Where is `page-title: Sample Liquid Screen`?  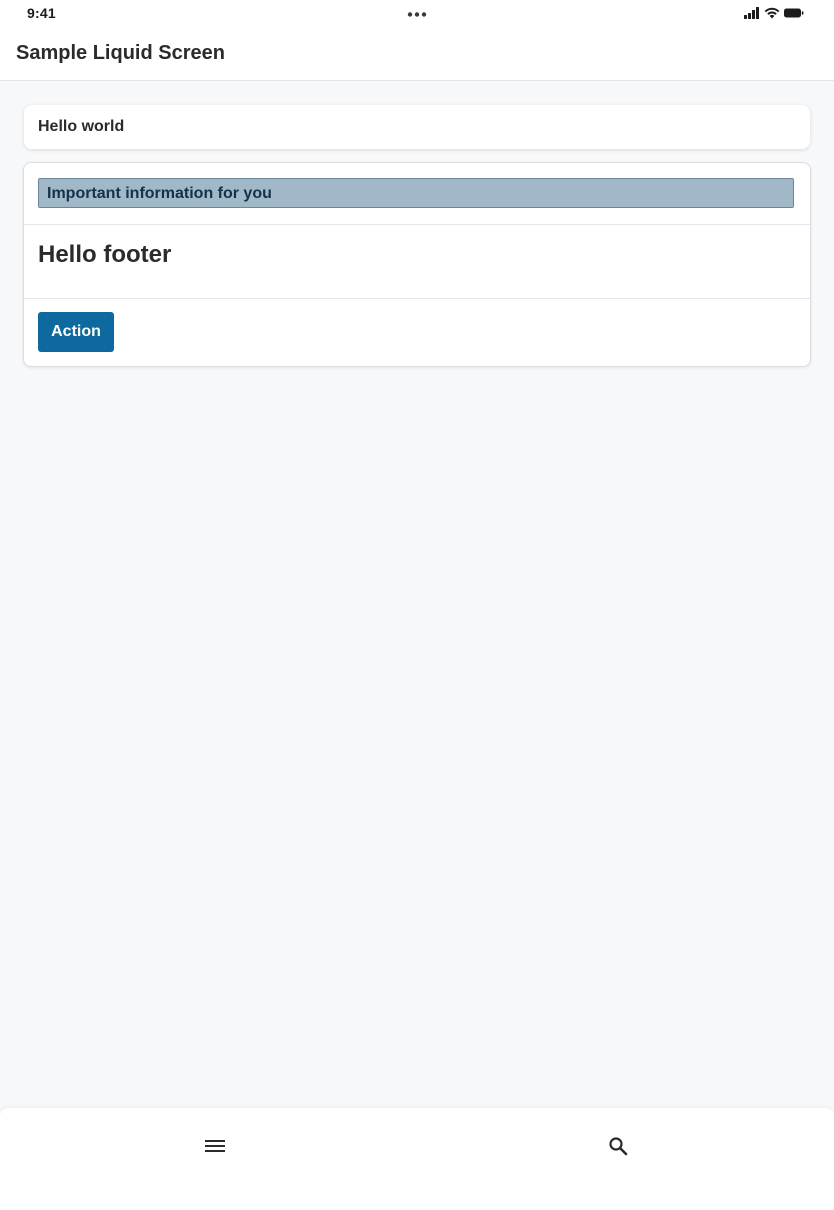 page-title: Sample Liquid Screen is located at coordinates (120, 53).